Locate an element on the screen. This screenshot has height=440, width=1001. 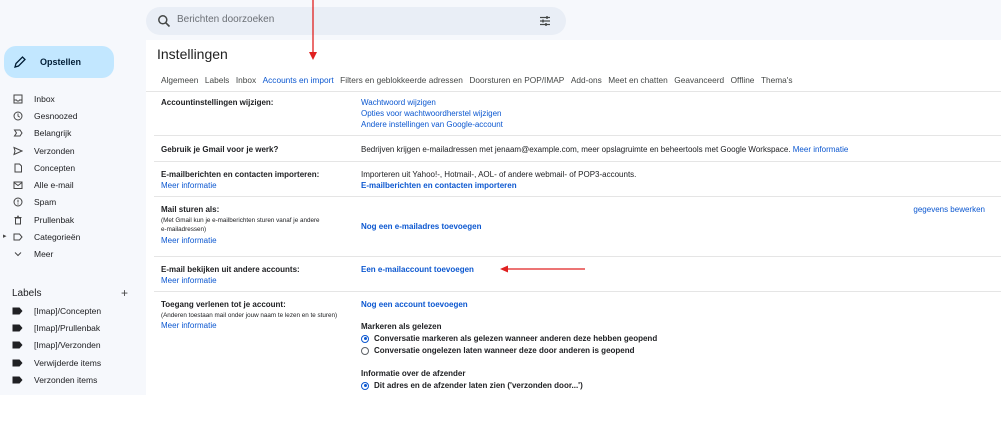
label-item-text: Verwijderde items is located at coordinates (68, 362).